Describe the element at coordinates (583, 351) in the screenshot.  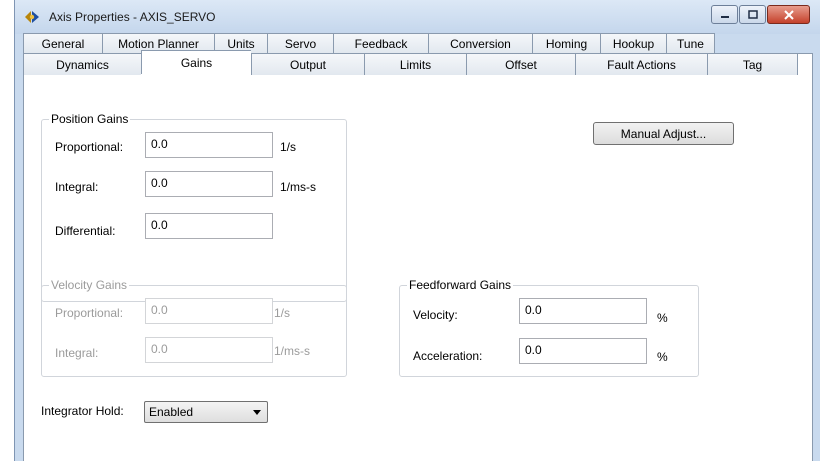
I see `feedforward-acceleration-field: 0.0` at that location.